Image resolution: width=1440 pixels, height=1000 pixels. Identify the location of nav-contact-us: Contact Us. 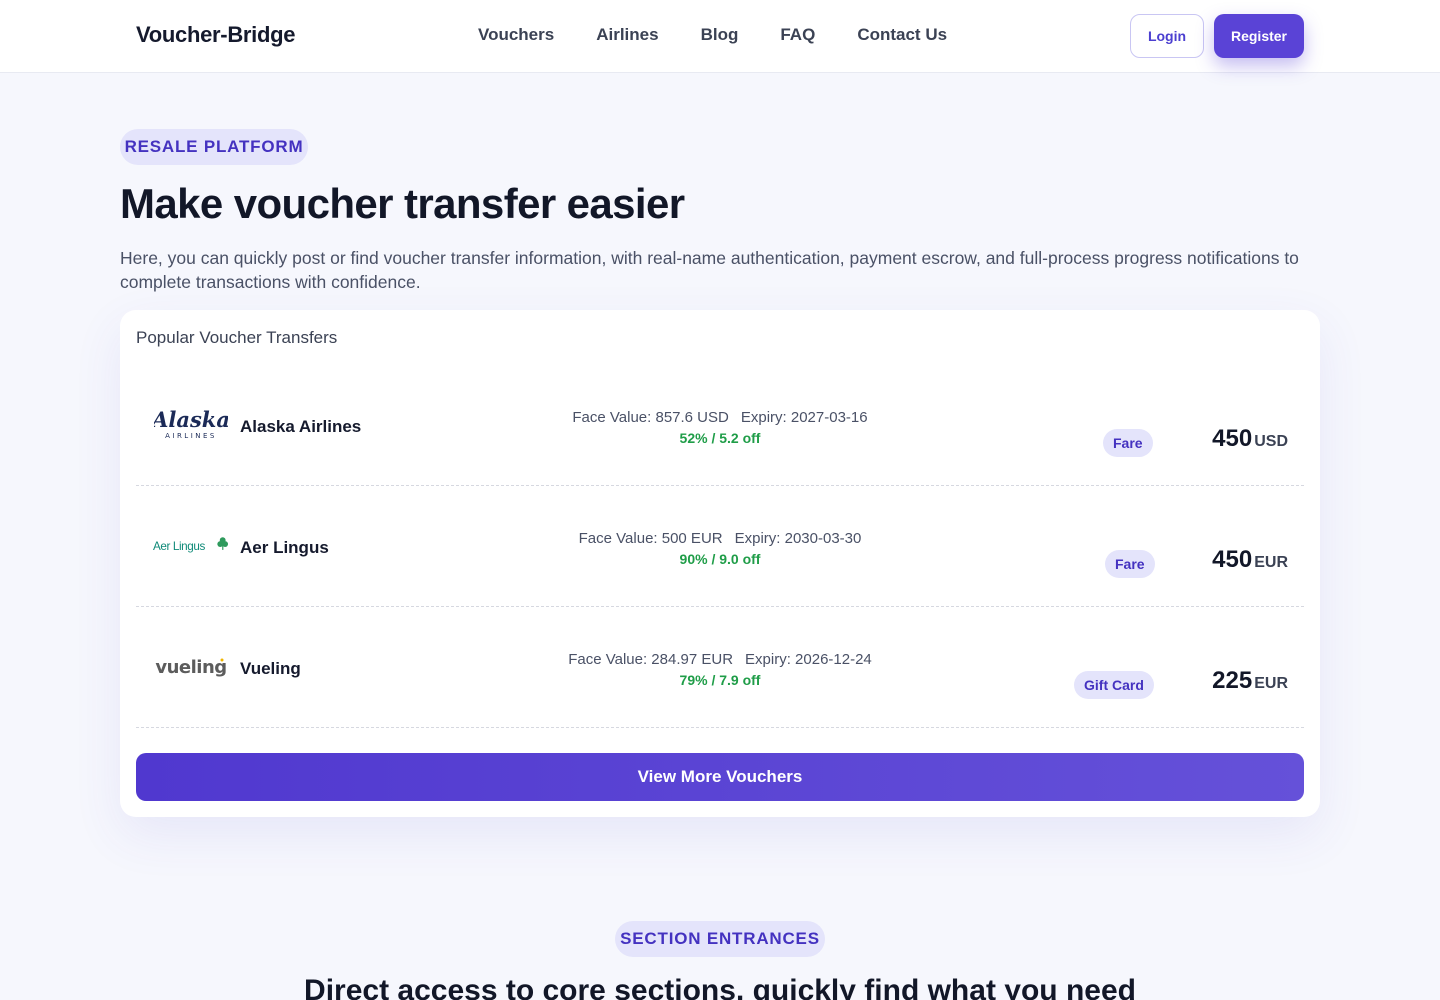
(902, 35).